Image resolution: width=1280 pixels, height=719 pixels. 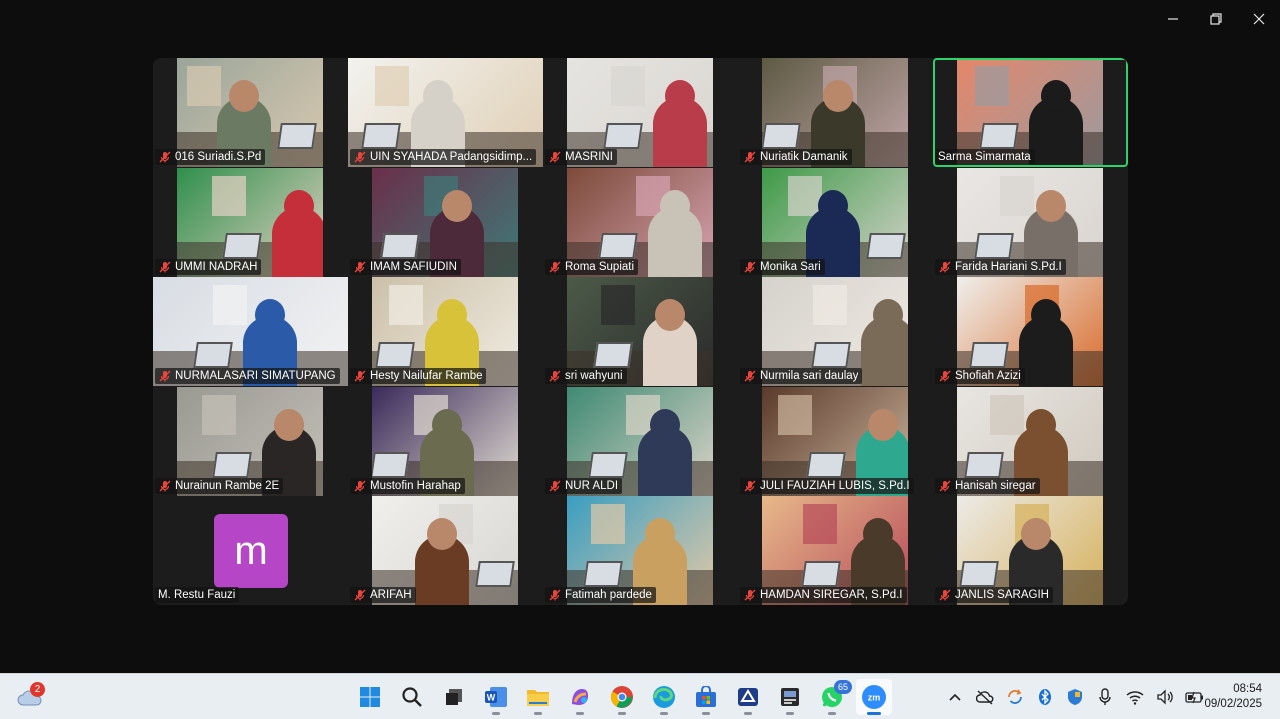 I want to click on taskbar-windows-start-button, so click(x=370, y=697).